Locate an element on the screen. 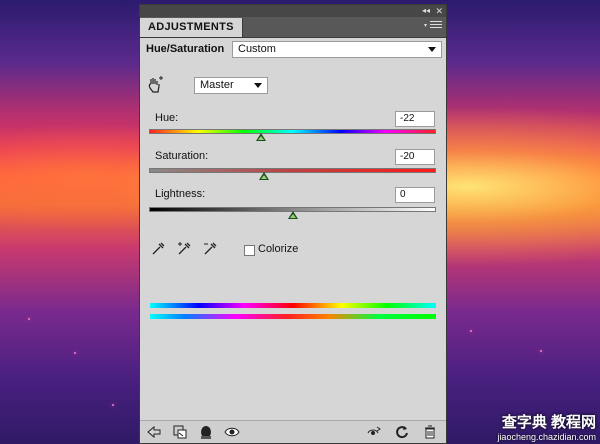 Image resolution: width=600 pixels, height=444 pixels. lightness-label: Lightness: is located at coordinates (180, 194).